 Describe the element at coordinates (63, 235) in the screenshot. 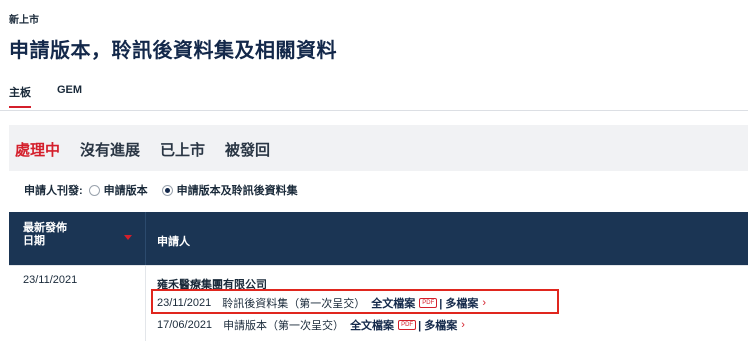

I see `column-header-date: 最新發佈 日期` at that location.